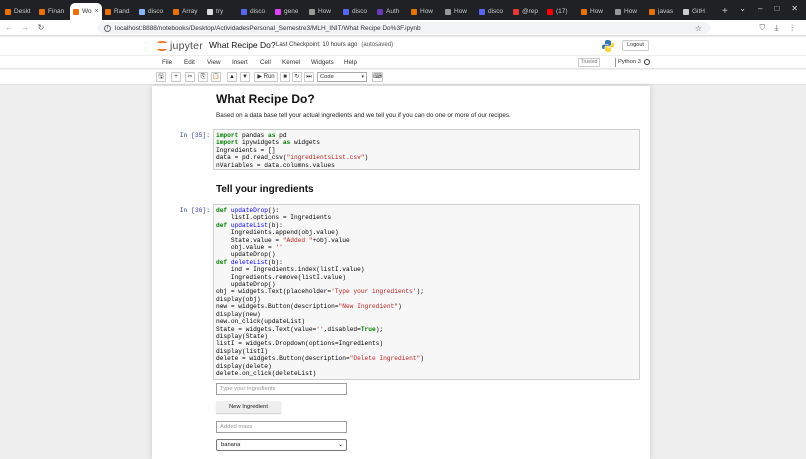  What do you see at coordinates (663, 11) in the screenshot?
I see `browser-tab: javas` at bounding box center [663, 11].